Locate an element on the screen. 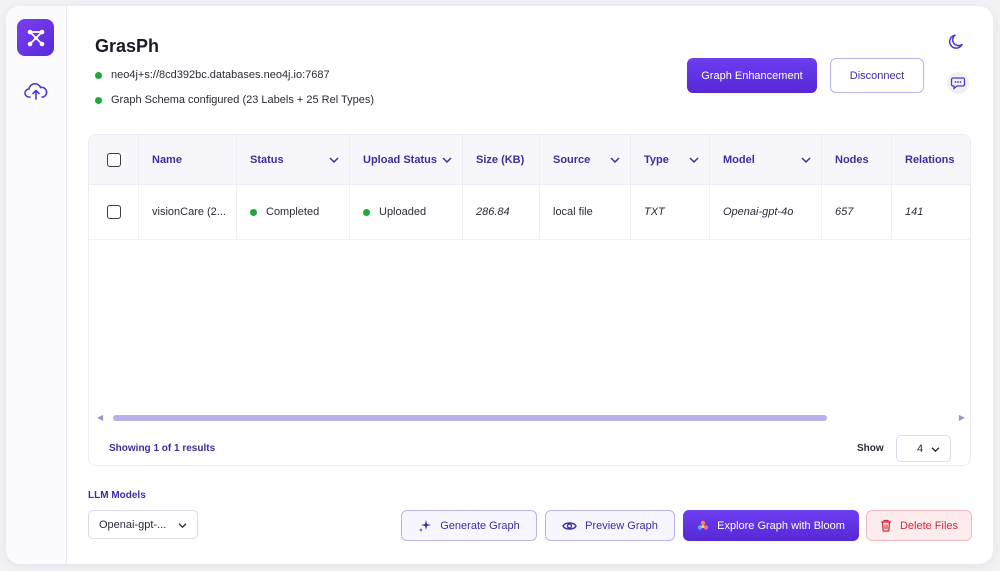 The height and width of the screenshot is (571, 1000). horizontal-scrollbar: ◀ ▶ is located at coordinates (531, 417).